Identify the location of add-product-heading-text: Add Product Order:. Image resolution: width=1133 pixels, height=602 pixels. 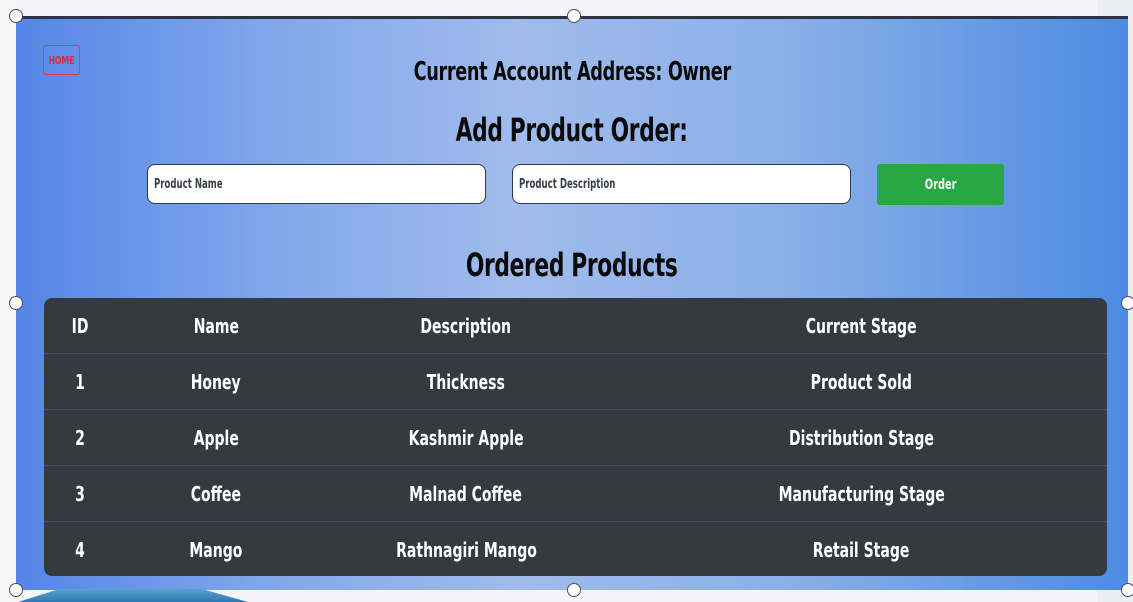
(572, 130).